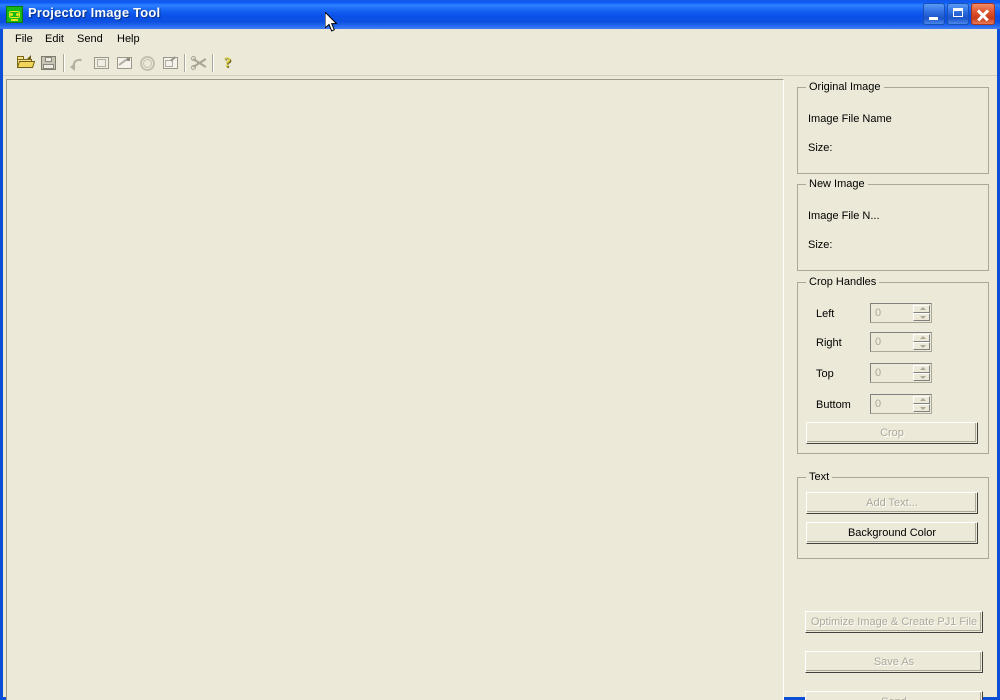 Image resolution: width=1000 pixels, height=700 pixels. Describe the element at coordinates (25, 63) in the screenshot. I see `open-folder-icon` at that location.